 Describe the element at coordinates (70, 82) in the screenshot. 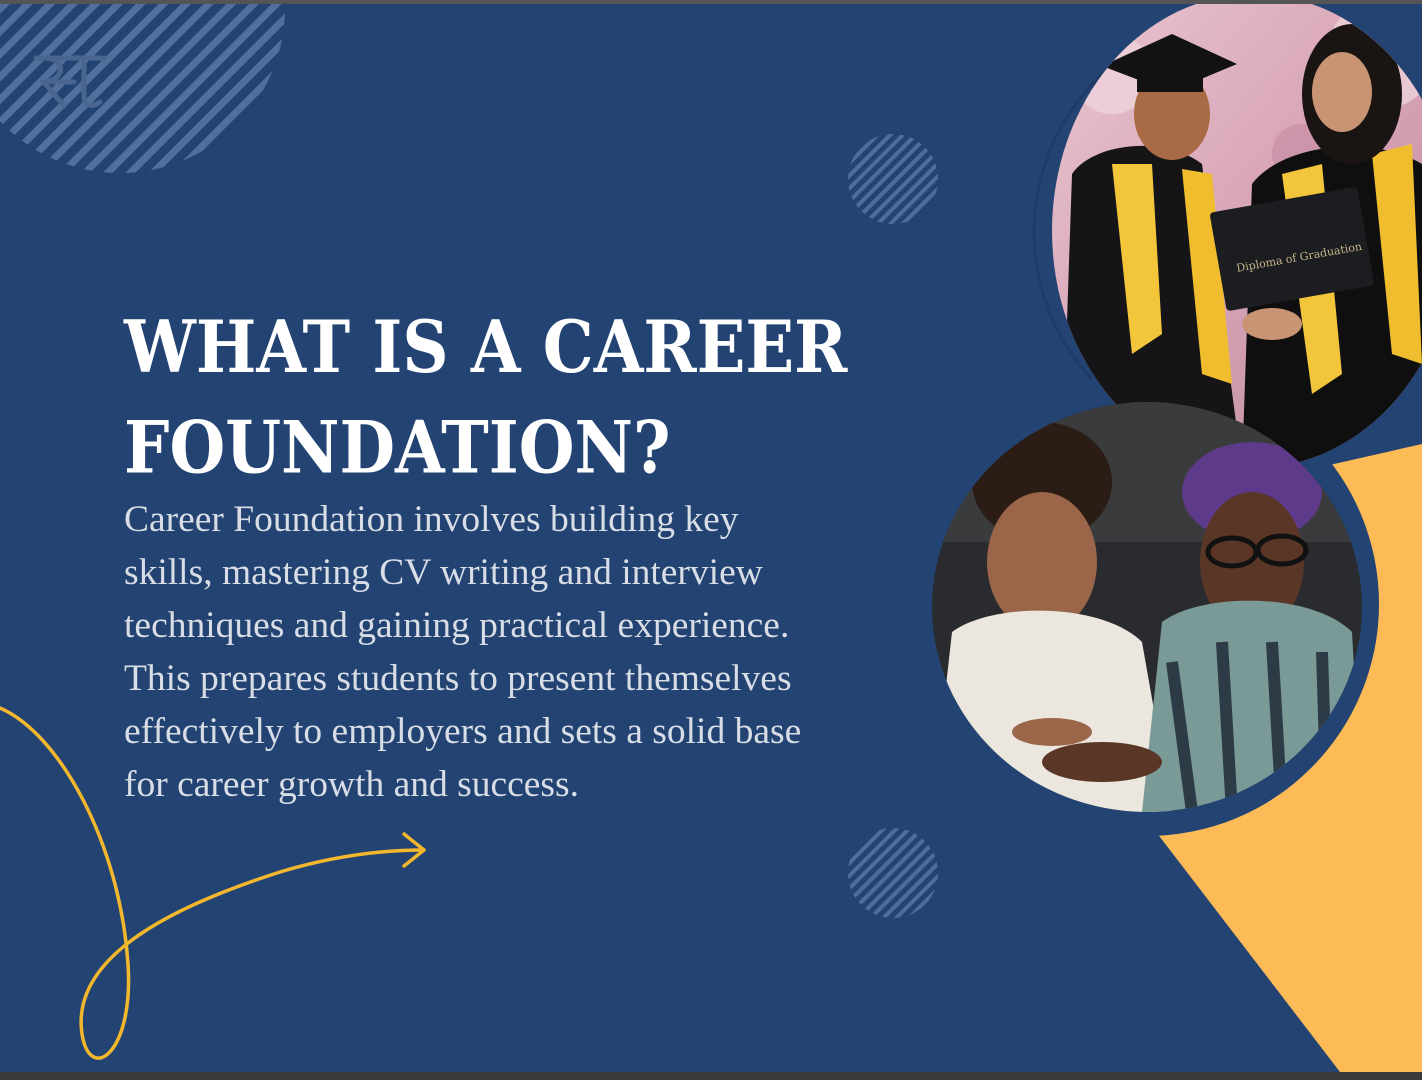

I see `rt-logo-icon` at that location.